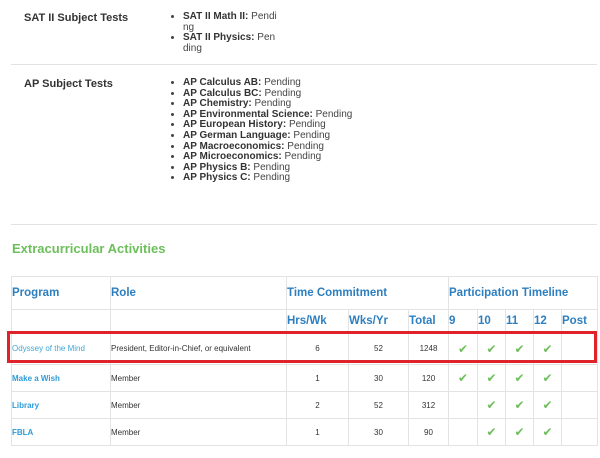 The image size is (600, 458). Describe the element at coordinates (428, 405) in the screenshot. I see `total-cell: 312` at that location.